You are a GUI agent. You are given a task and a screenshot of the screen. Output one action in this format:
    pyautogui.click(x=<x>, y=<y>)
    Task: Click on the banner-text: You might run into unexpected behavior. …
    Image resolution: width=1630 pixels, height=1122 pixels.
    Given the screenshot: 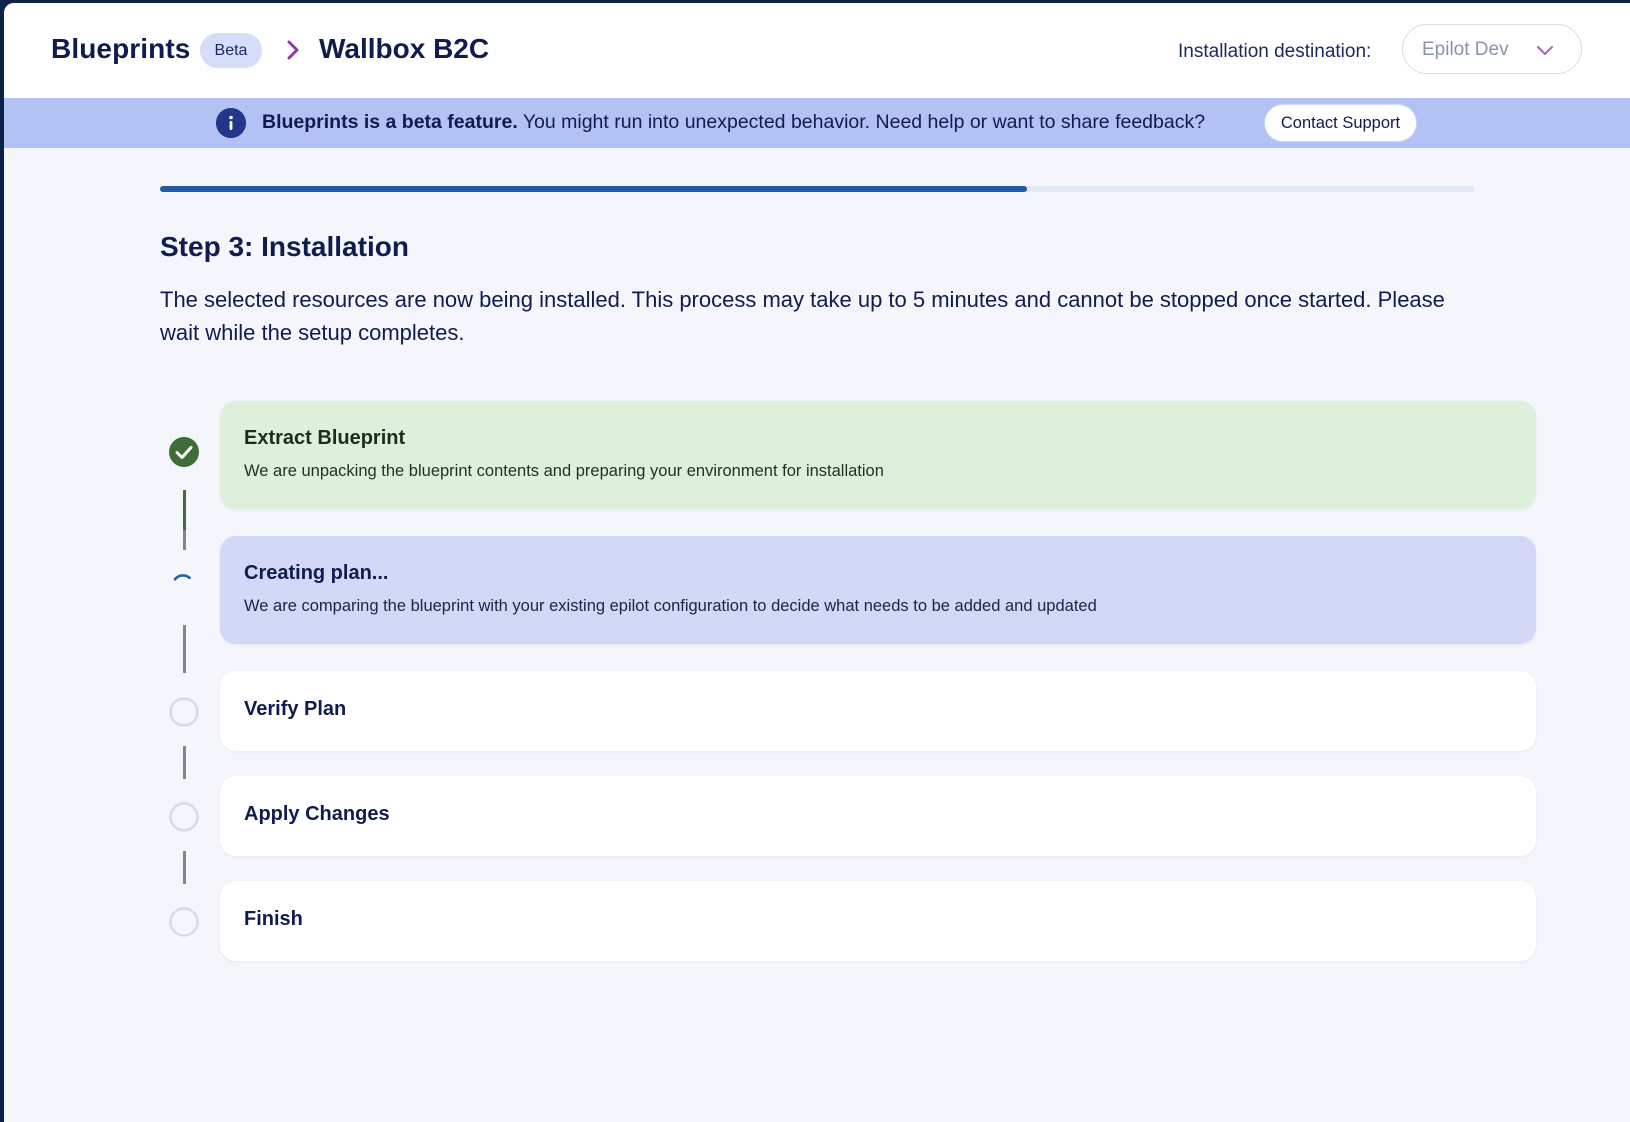 What is the action you would take?
    pyautogui.click(x=861, y=122)
    